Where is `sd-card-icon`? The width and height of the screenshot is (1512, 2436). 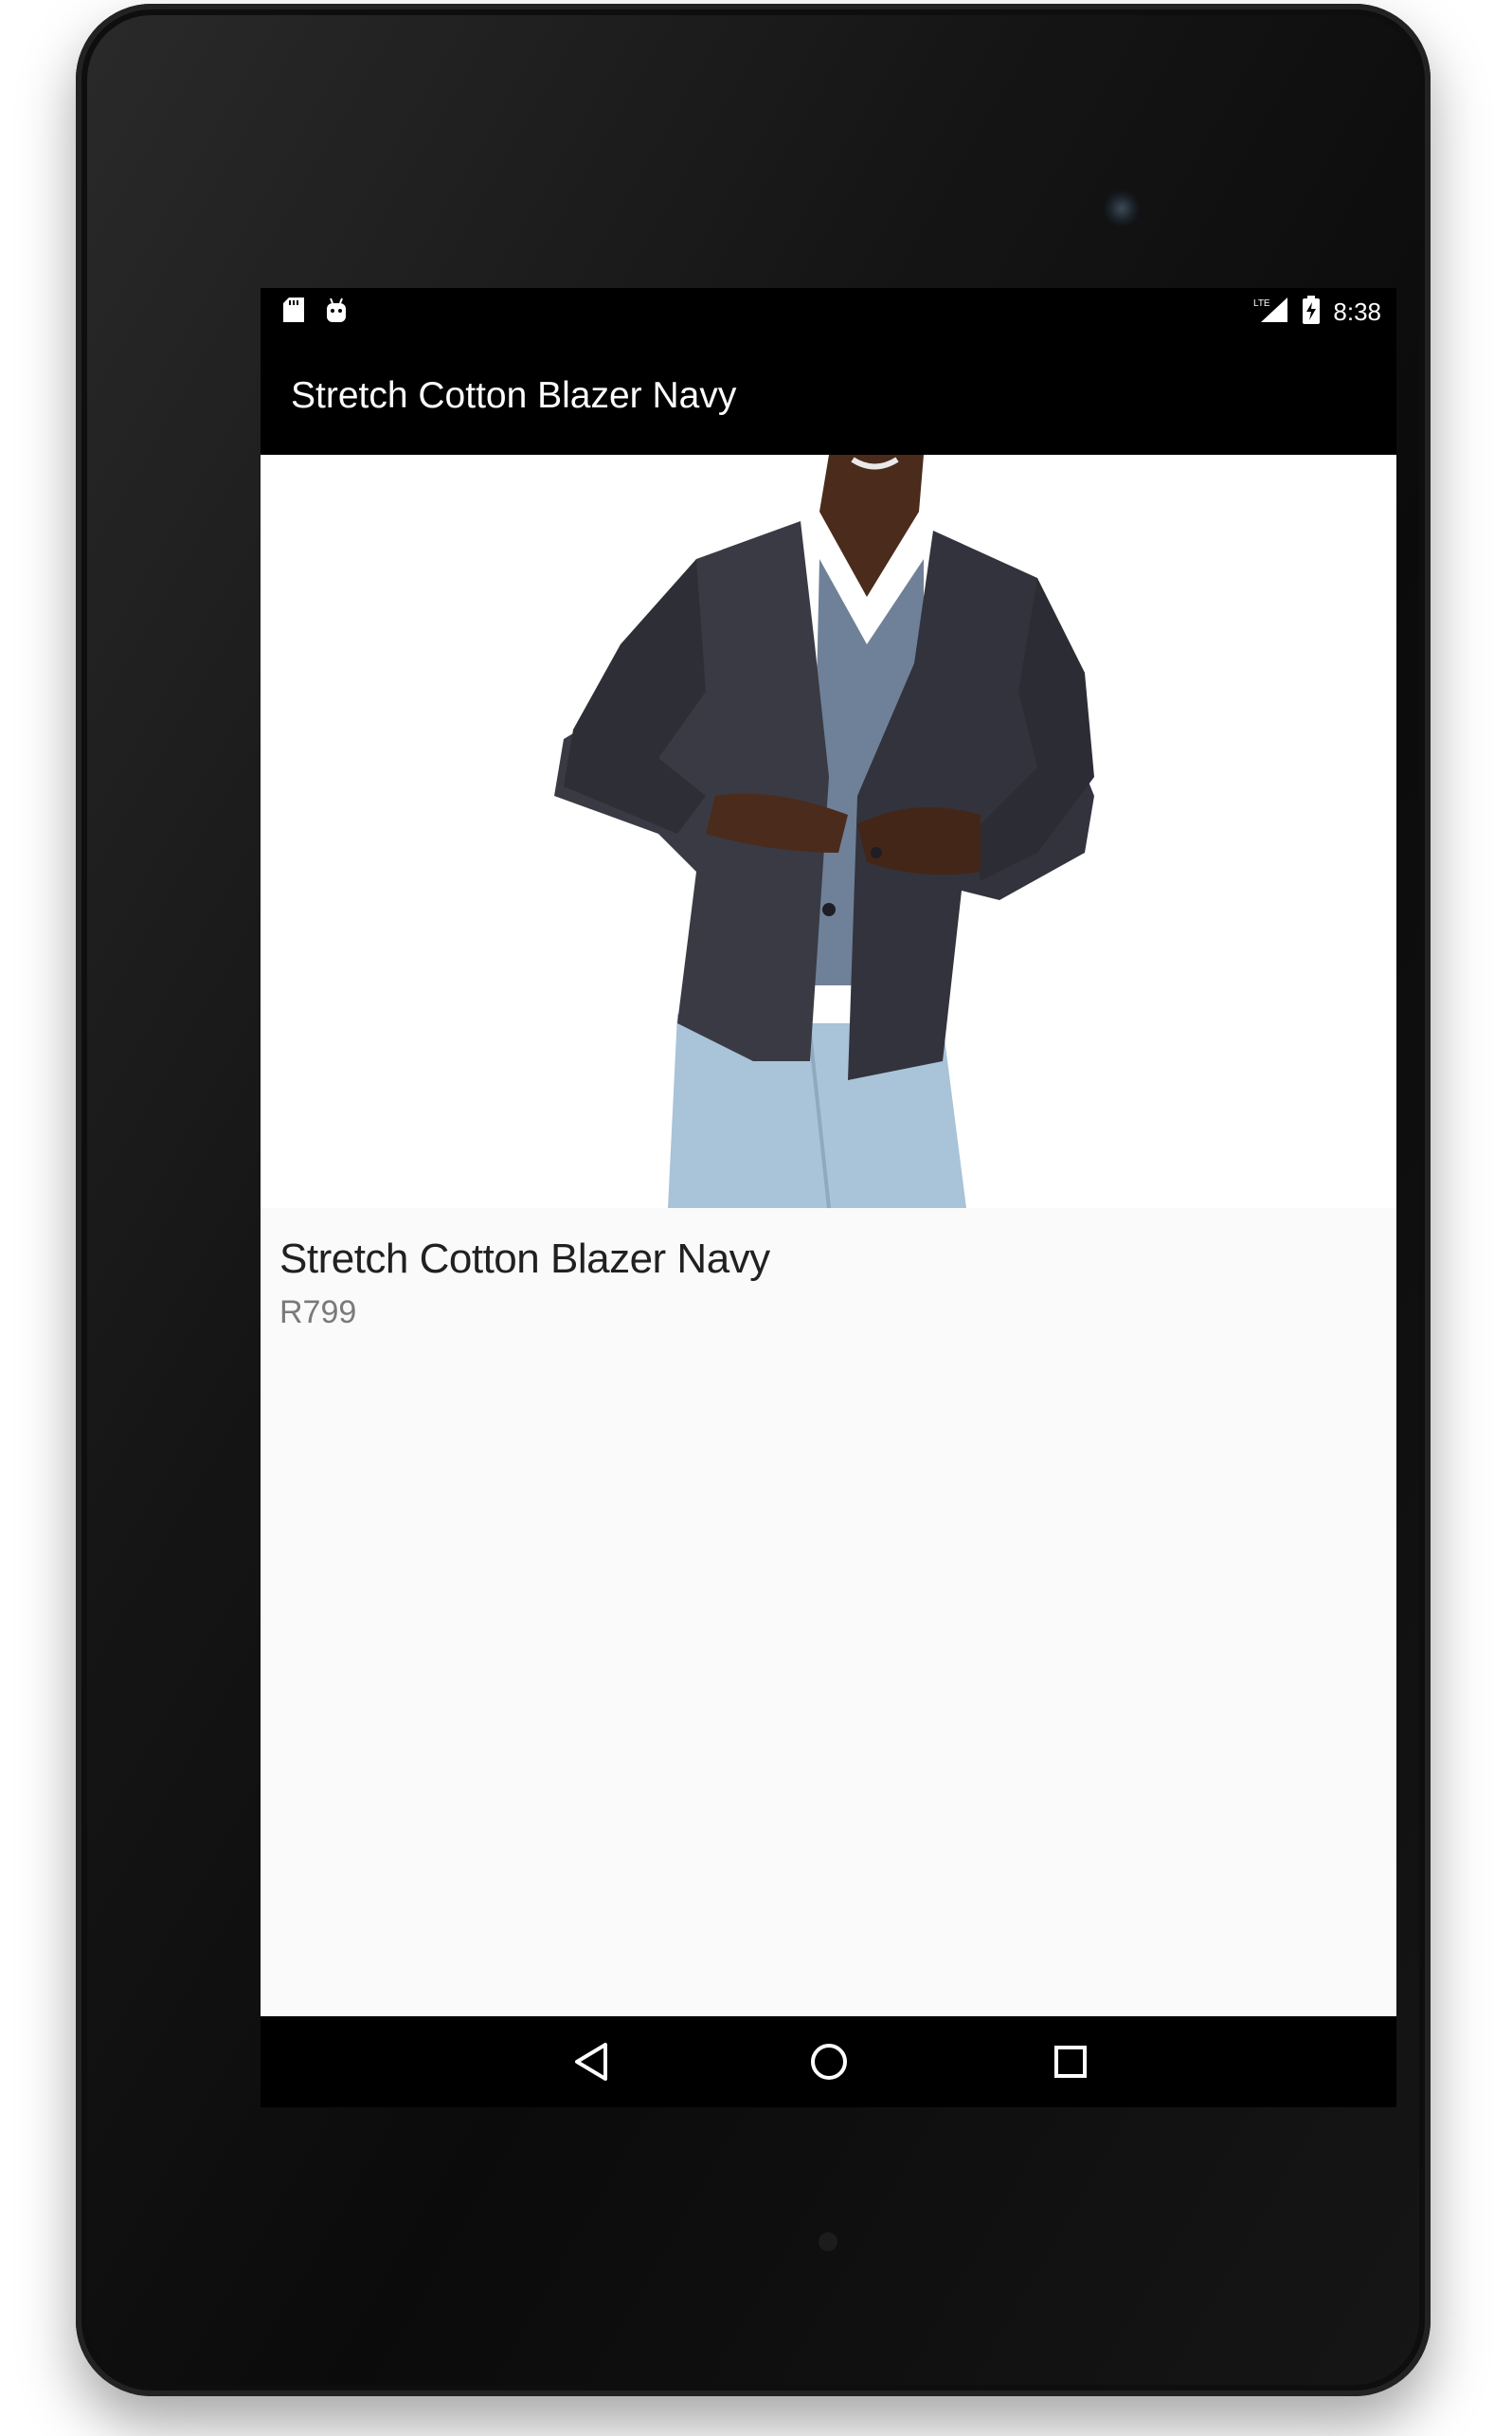 sd-card-icon is located at coordinates (293, 312).